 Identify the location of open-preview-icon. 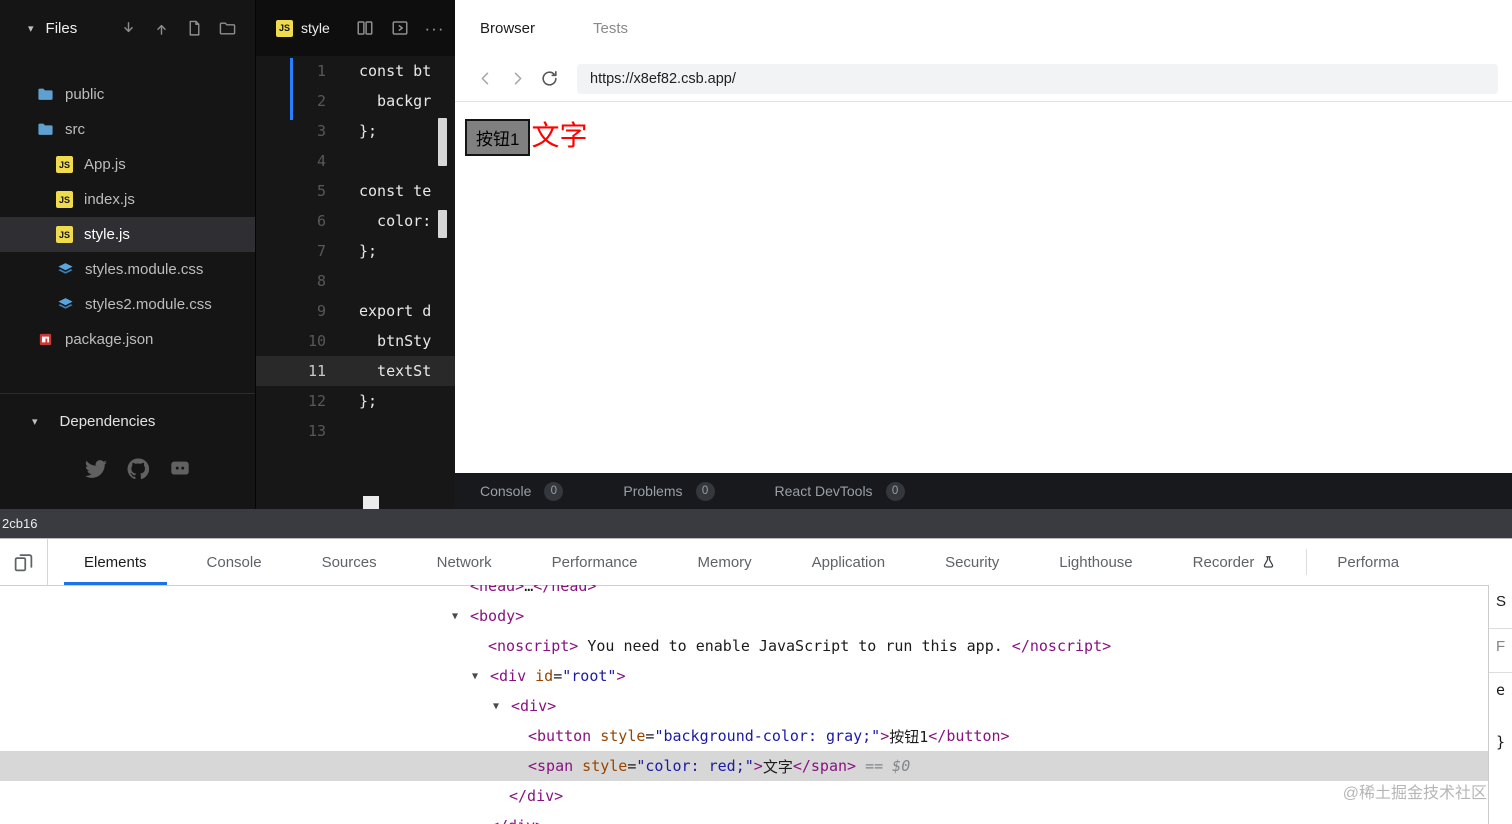
(399, 28).